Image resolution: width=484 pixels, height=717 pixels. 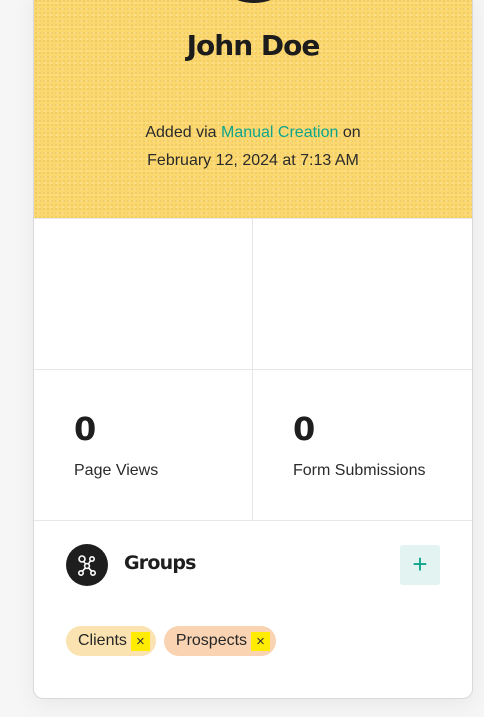 What do you see at coordinates (253, 45) in the screenshot?
I see `contact-name: John Doe` at bounding box center [253, 45].